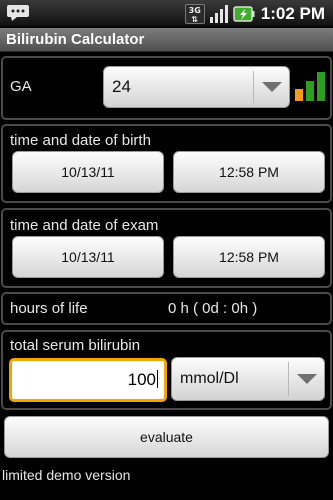 The width and height of the screenshot is (333, 500). I want to click on birth-date-button: 10/13/11, so click(88, 172).